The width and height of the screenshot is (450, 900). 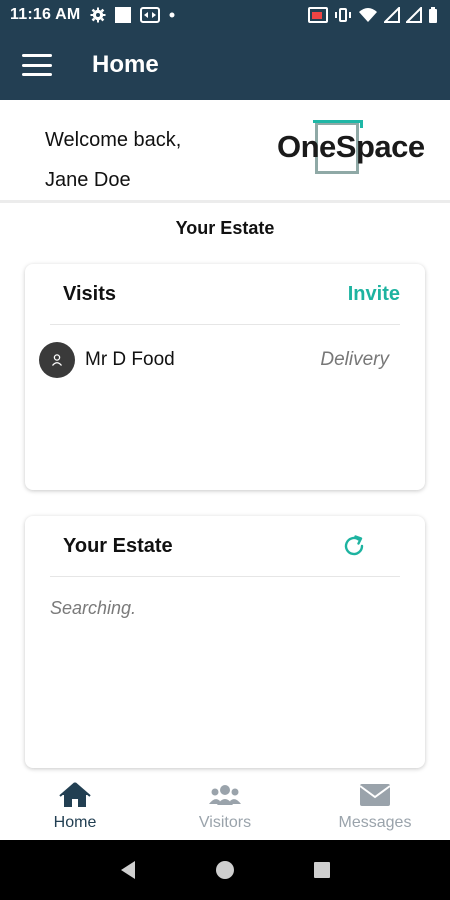 I want to click on white-square-icon, so click(x=123, y=15).